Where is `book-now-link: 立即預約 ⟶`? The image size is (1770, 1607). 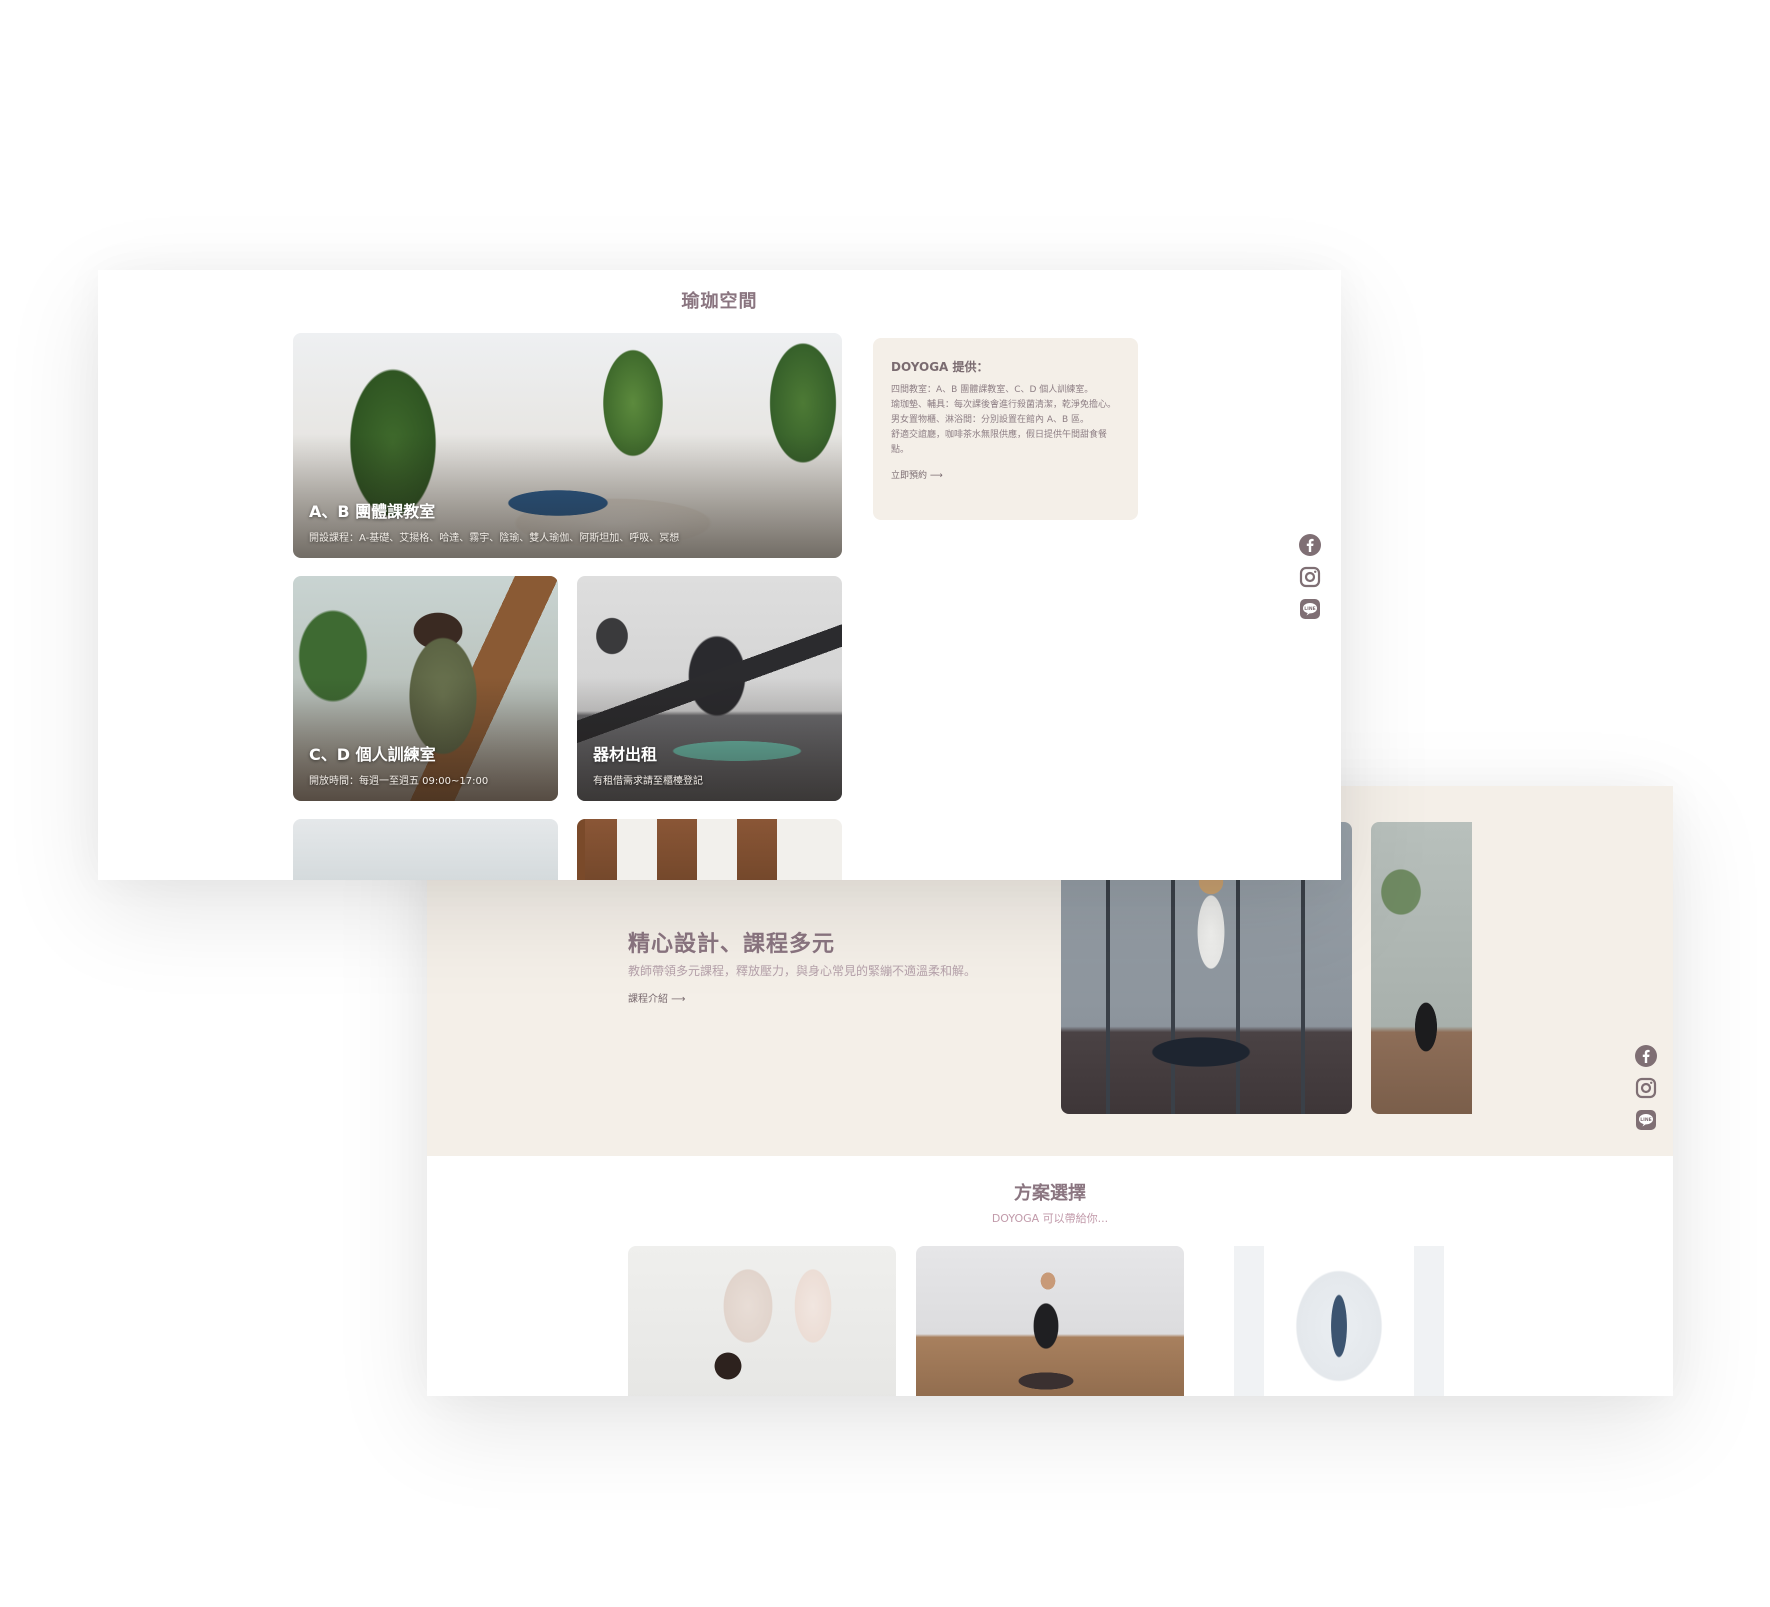 book-now-link: 立即預約 ⟶ is located at coordinates (1005, 474).